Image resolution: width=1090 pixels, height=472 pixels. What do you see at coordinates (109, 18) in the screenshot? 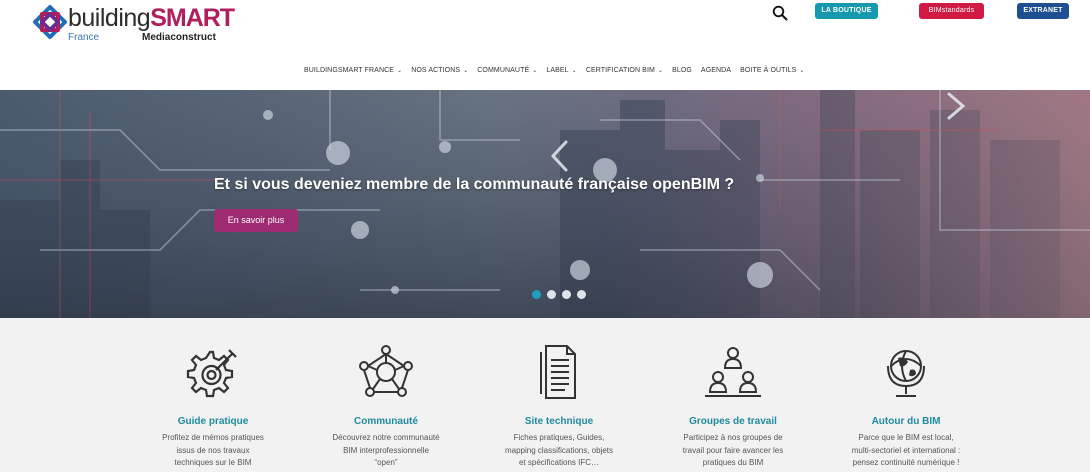
I see `logo-word-main: building` at bounding box center [109, 18].